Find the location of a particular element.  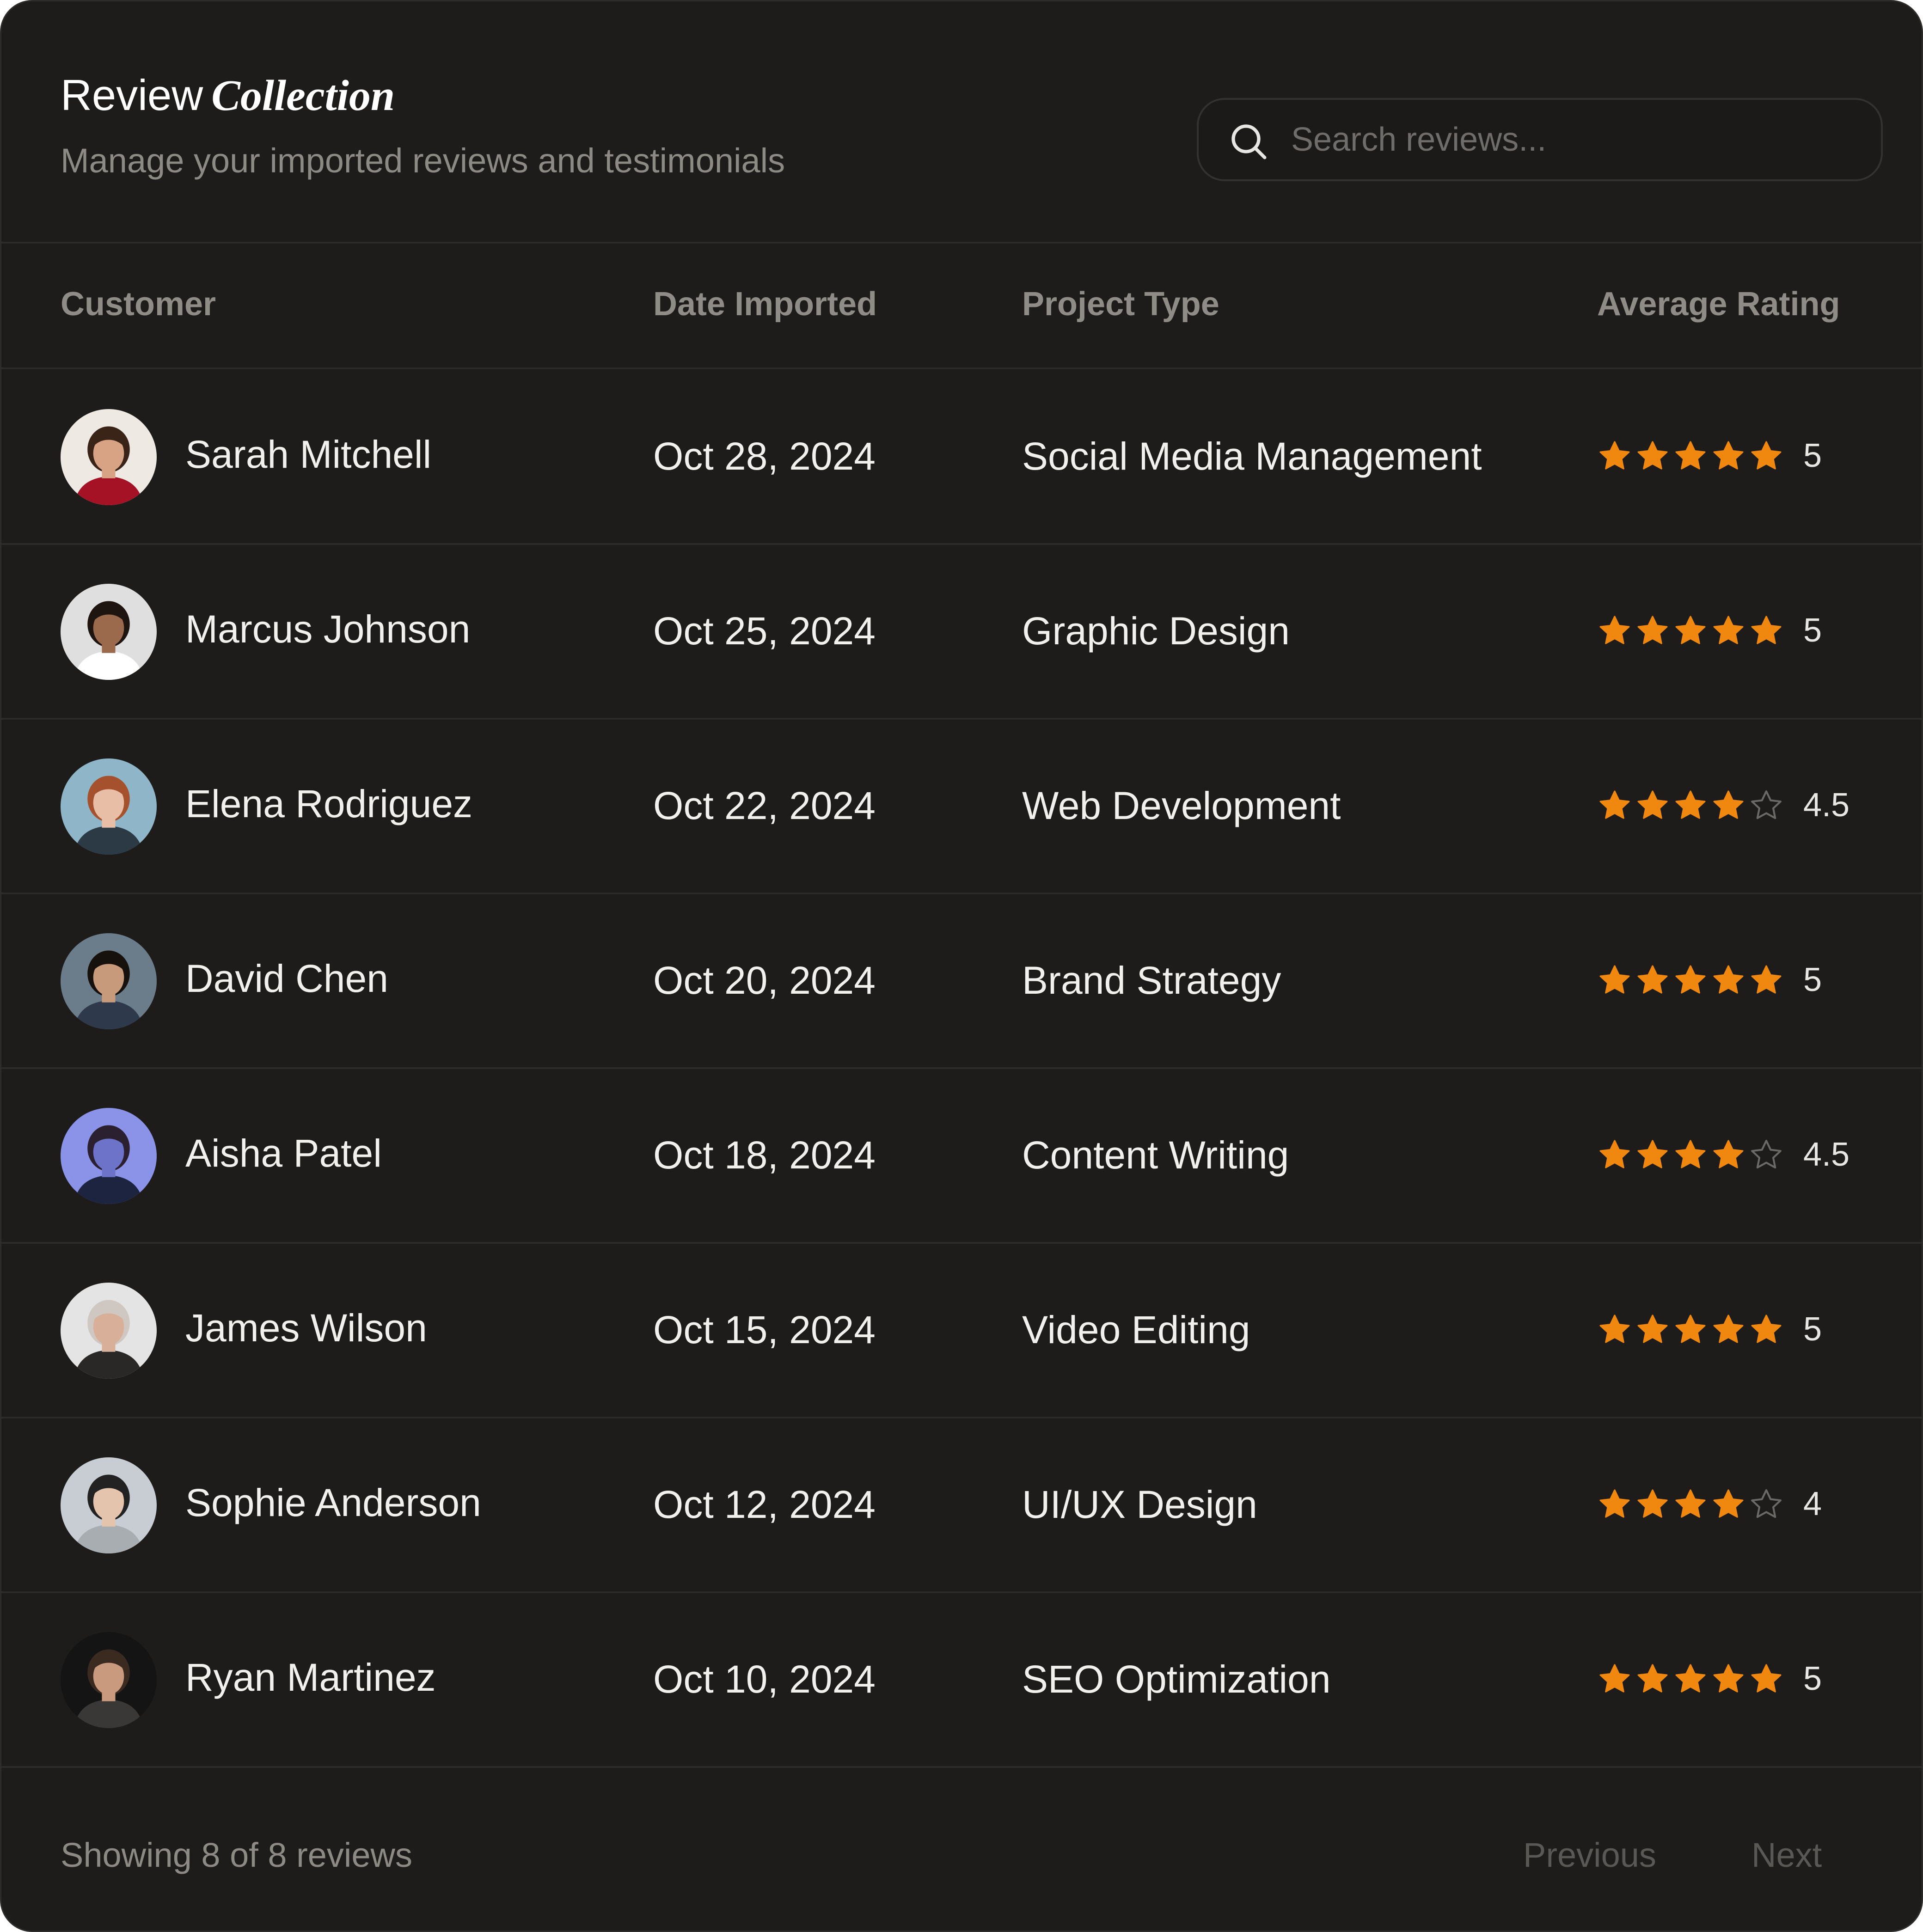

next-button: Next is located at coordinates (1787, 1855).